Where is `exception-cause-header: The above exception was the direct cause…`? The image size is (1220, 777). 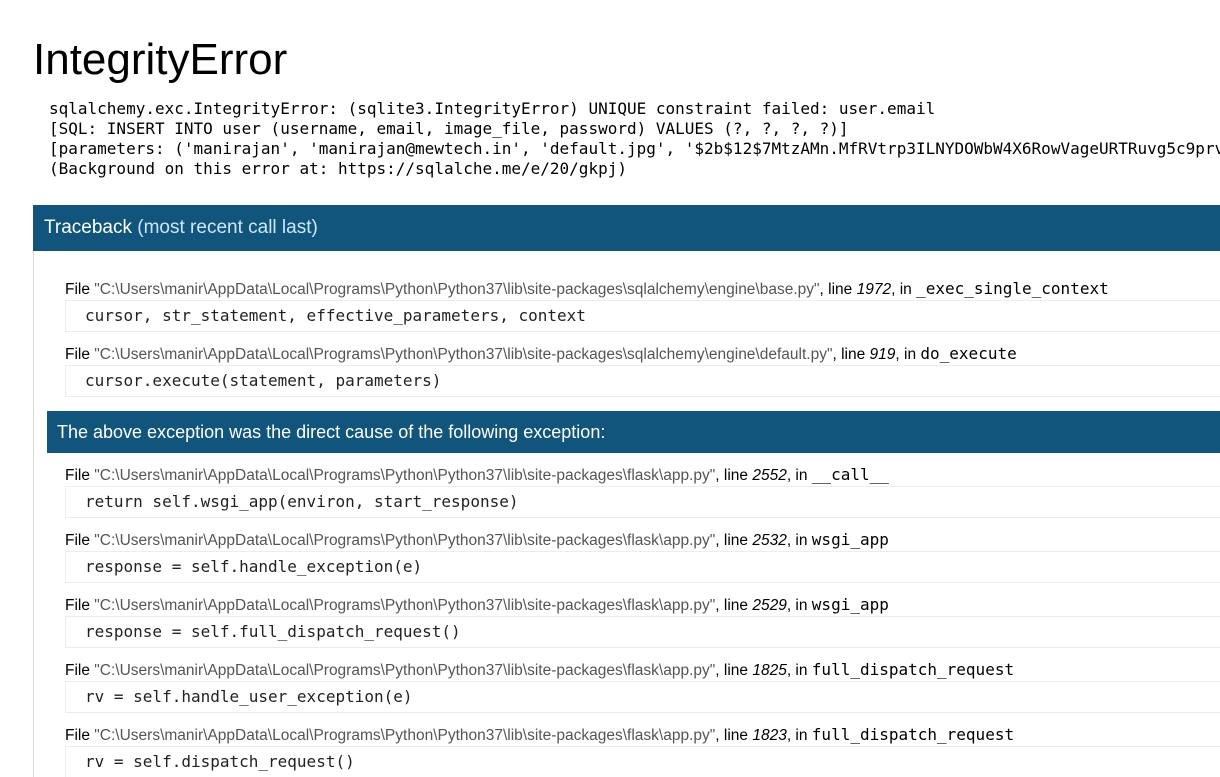 exception-cause-header: The above exception was the direct cause… is located at coordinates (633, 432).